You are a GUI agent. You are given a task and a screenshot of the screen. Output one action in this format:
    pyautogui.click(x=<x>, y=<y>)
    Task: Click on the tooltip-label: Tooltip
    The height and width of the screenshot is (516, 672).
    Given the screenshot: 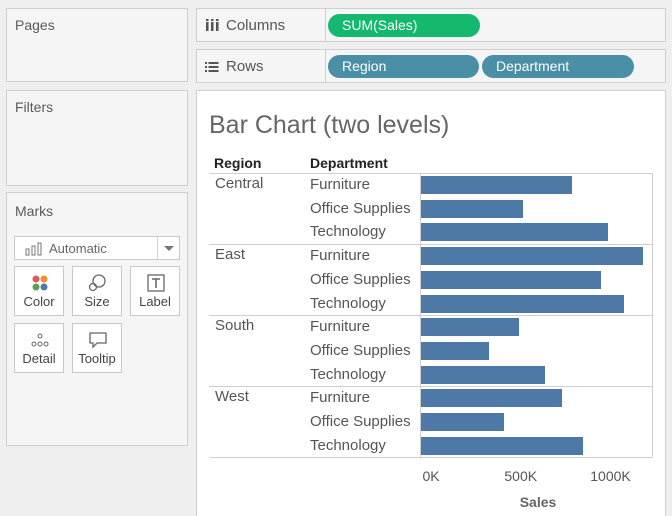 What is the action you would take?
    pyautogui.click(x=97, y=358)
    